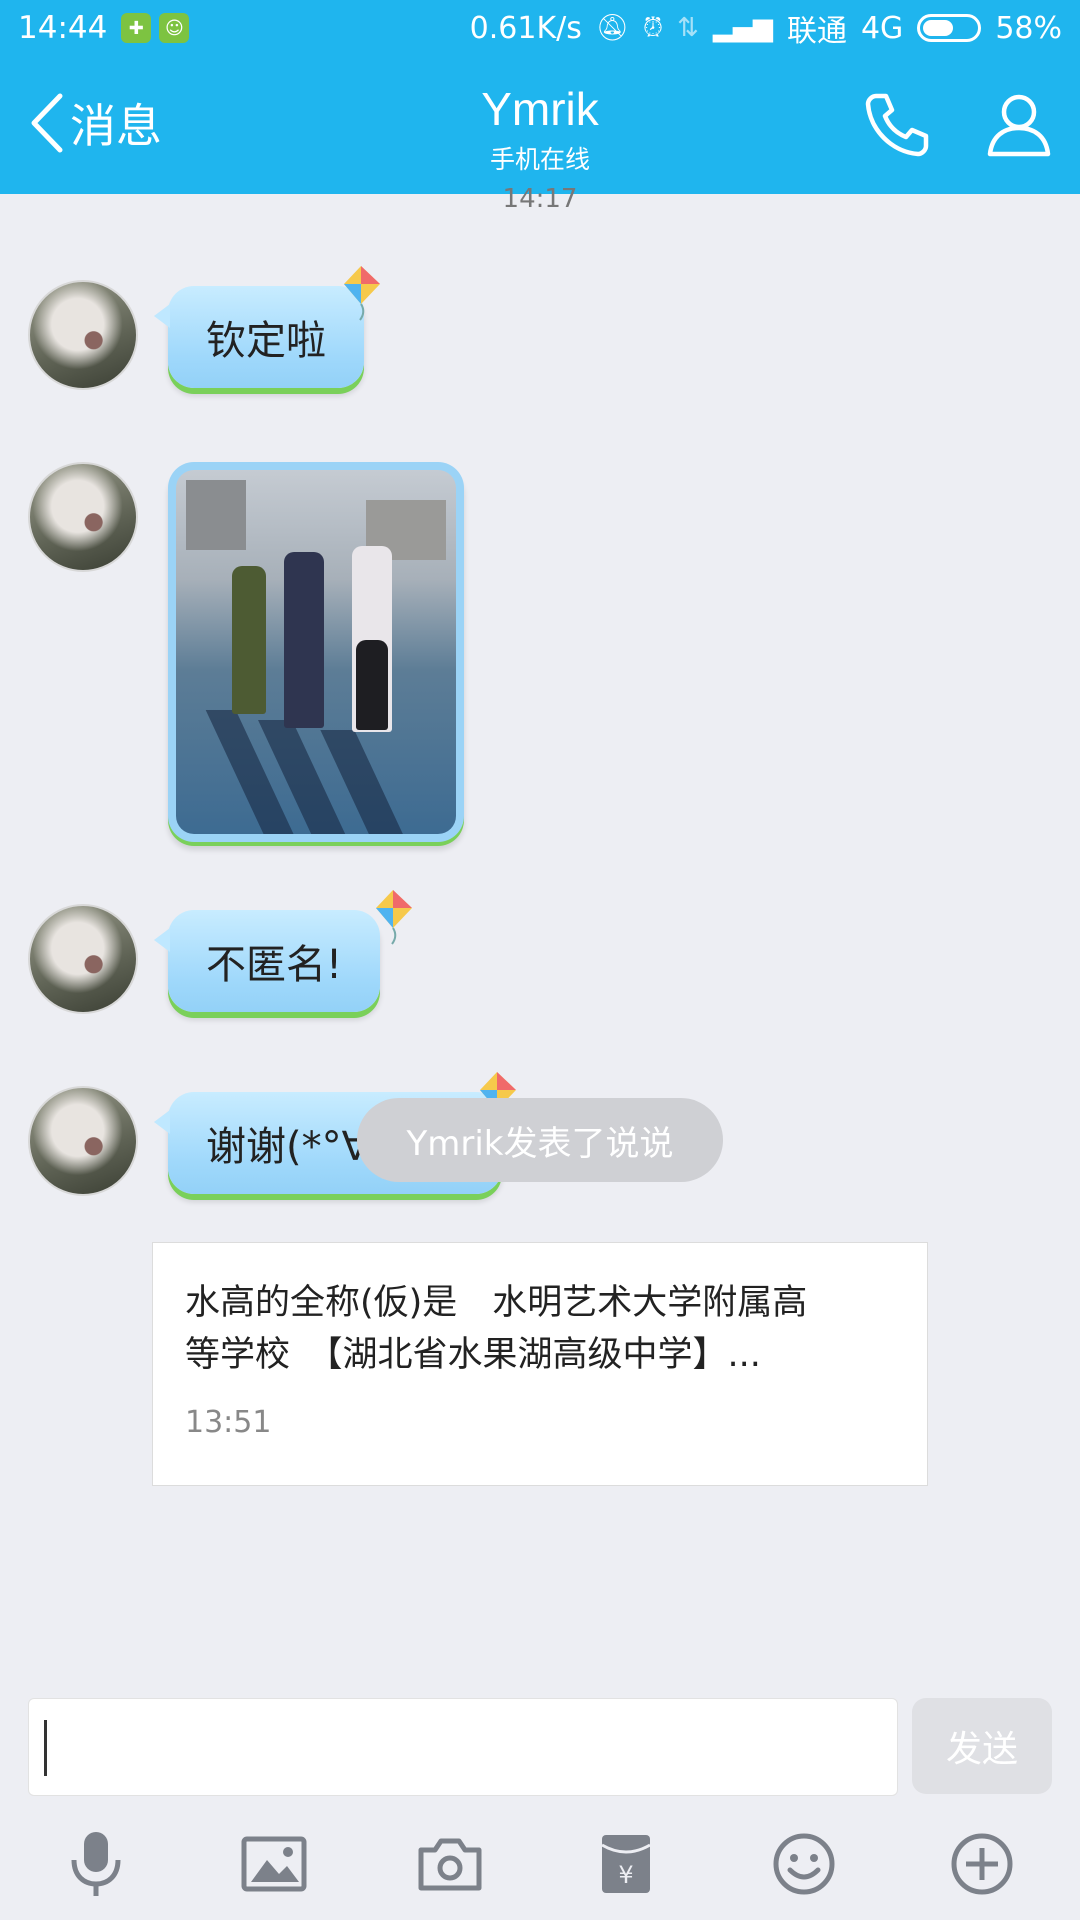 The image size is (1080, 1920). I want to click on post-line: 水高的全称(仮)是 水明艺术大学附属高, so click(496, 1303).